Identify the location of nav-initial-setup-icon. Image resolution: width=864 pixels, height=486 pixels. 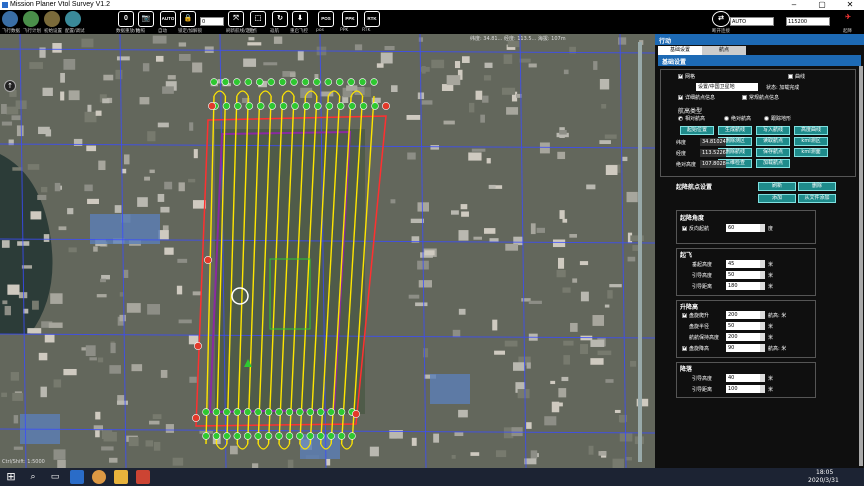
(52, 19).